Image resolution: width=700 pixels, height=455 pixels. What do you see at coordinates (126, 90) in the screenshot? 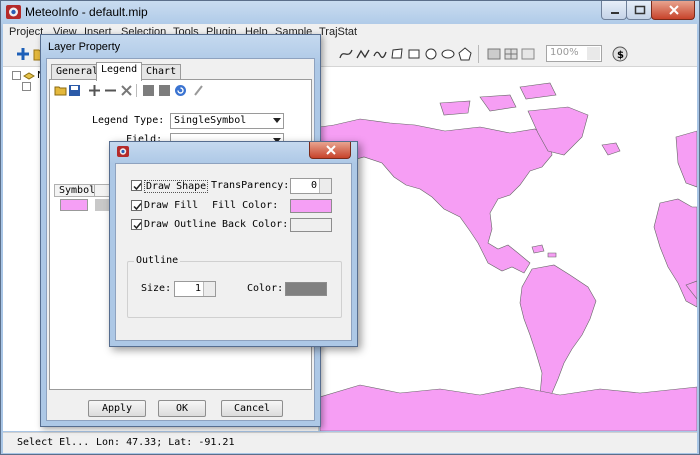
I see `delete-icon` at bounding box center [126, 90].